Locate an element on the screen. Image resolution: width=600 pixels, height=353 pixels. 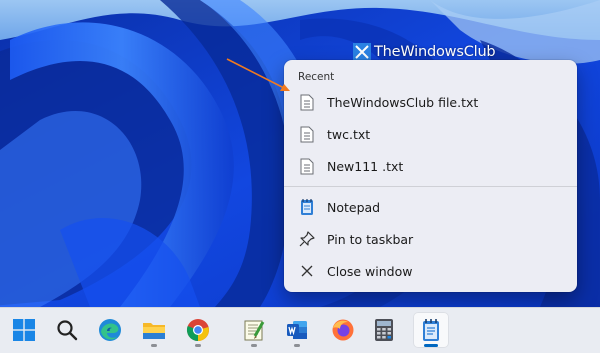
pin-to-taskbar-item: Pin to taskbar is located at coordinates (430, 239).